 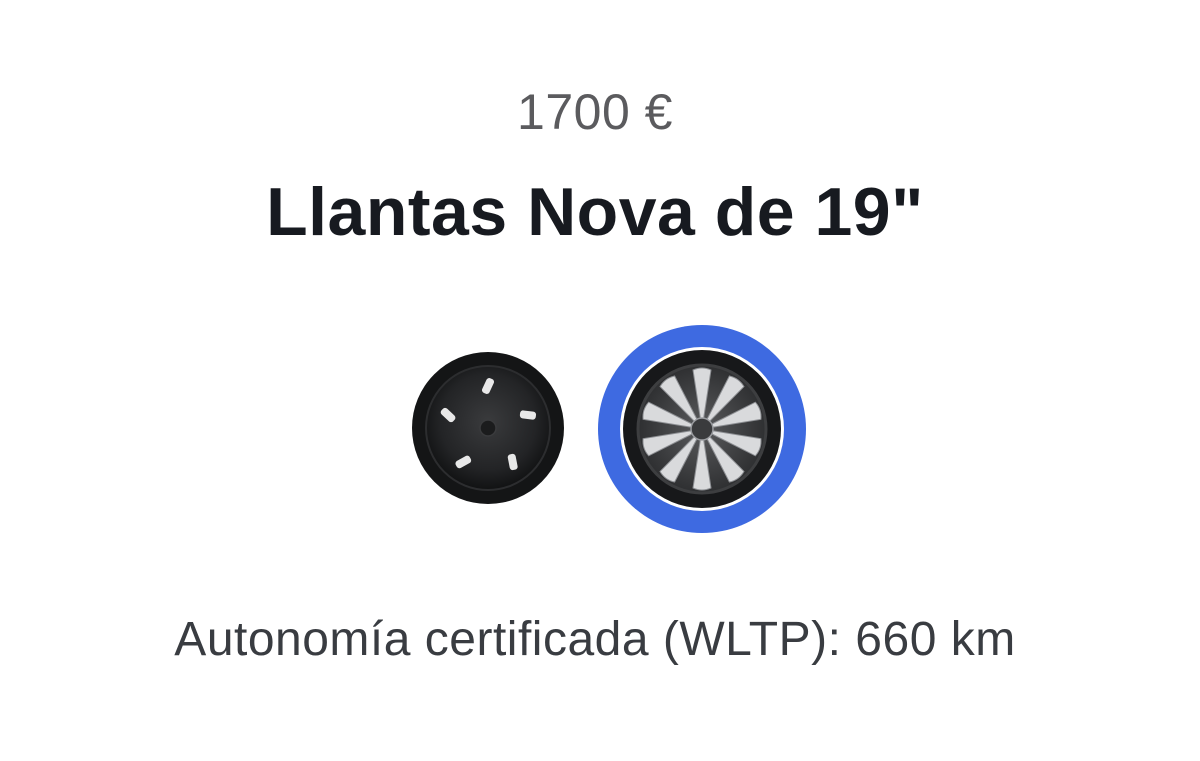 What do you see at coordinates (595, 112) in the screenshot?
I see `wheel-price: 1700 €` at bounding box center [595, 112].